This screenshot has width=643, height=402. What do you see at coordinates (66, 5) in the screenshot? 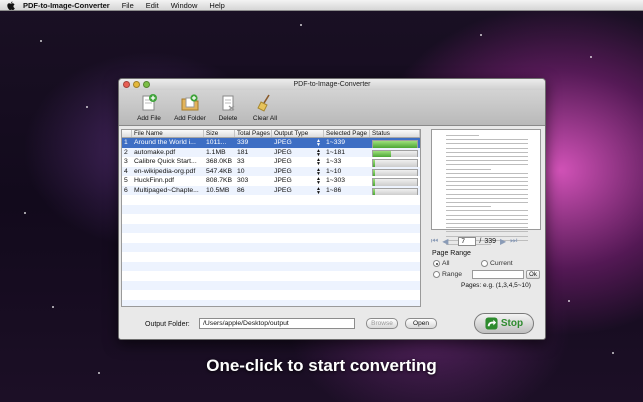
I see `menu-app-name: PDF-to-Image-Converter` at bounding box center [66, 5].